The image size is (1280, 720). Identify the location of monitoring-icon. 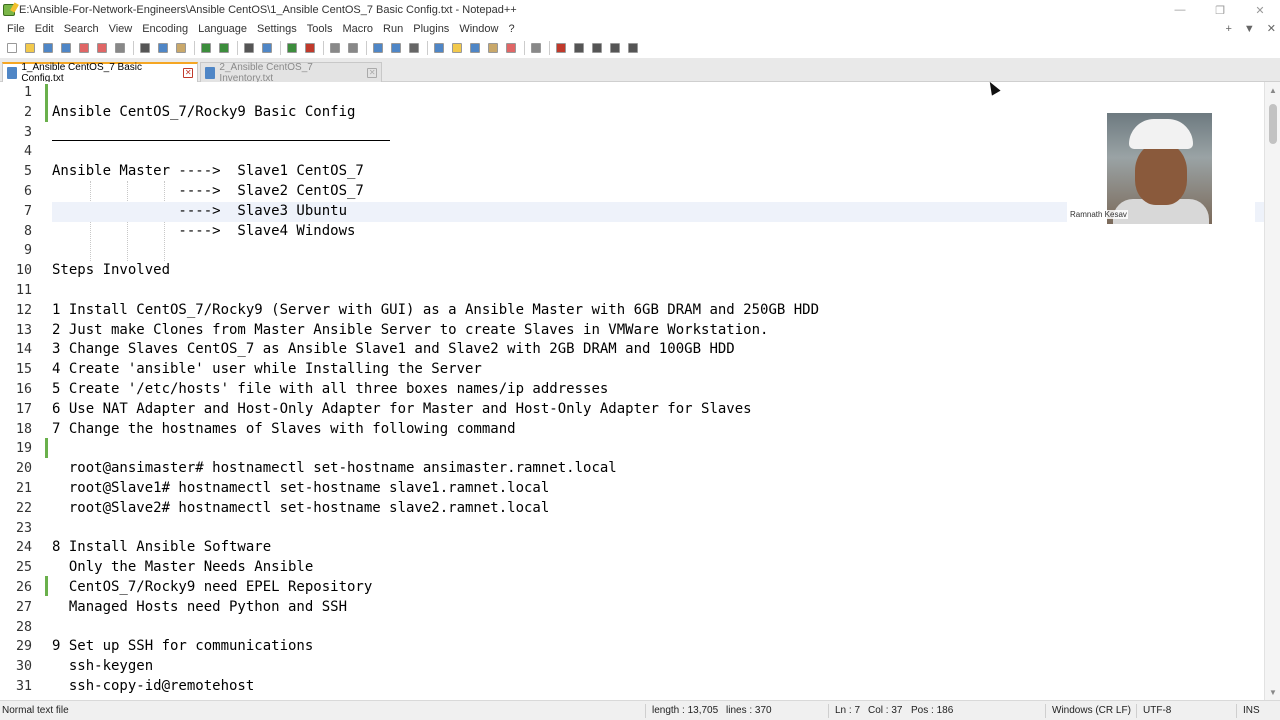
(536, 48).